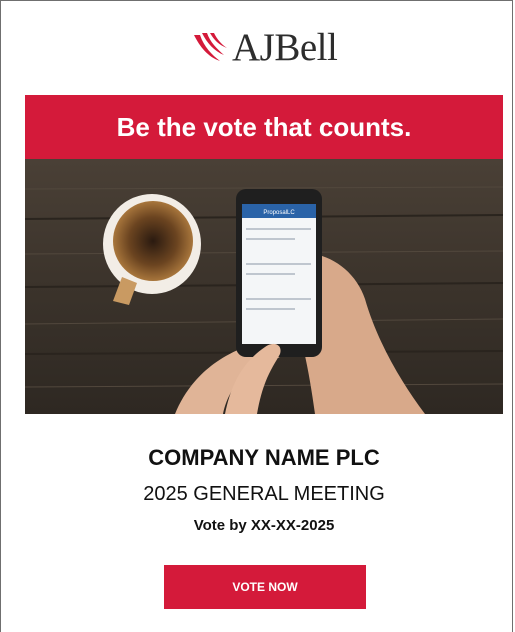 The height and width of the screenshot is (632, 515). Describe the element at coordinates (265, 587) in the screenshot. I see `vote-now-button: VOTE NOW` at that location.